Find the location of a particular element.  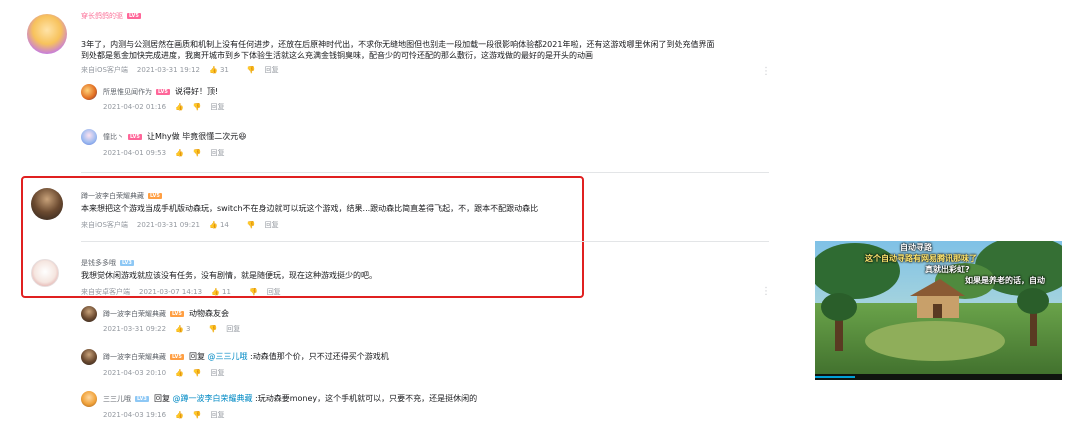

reply-item: 憧比丶 LV5 让Mhy做 毕竟很懂二次元😆 is located at coordinates (175, 136).